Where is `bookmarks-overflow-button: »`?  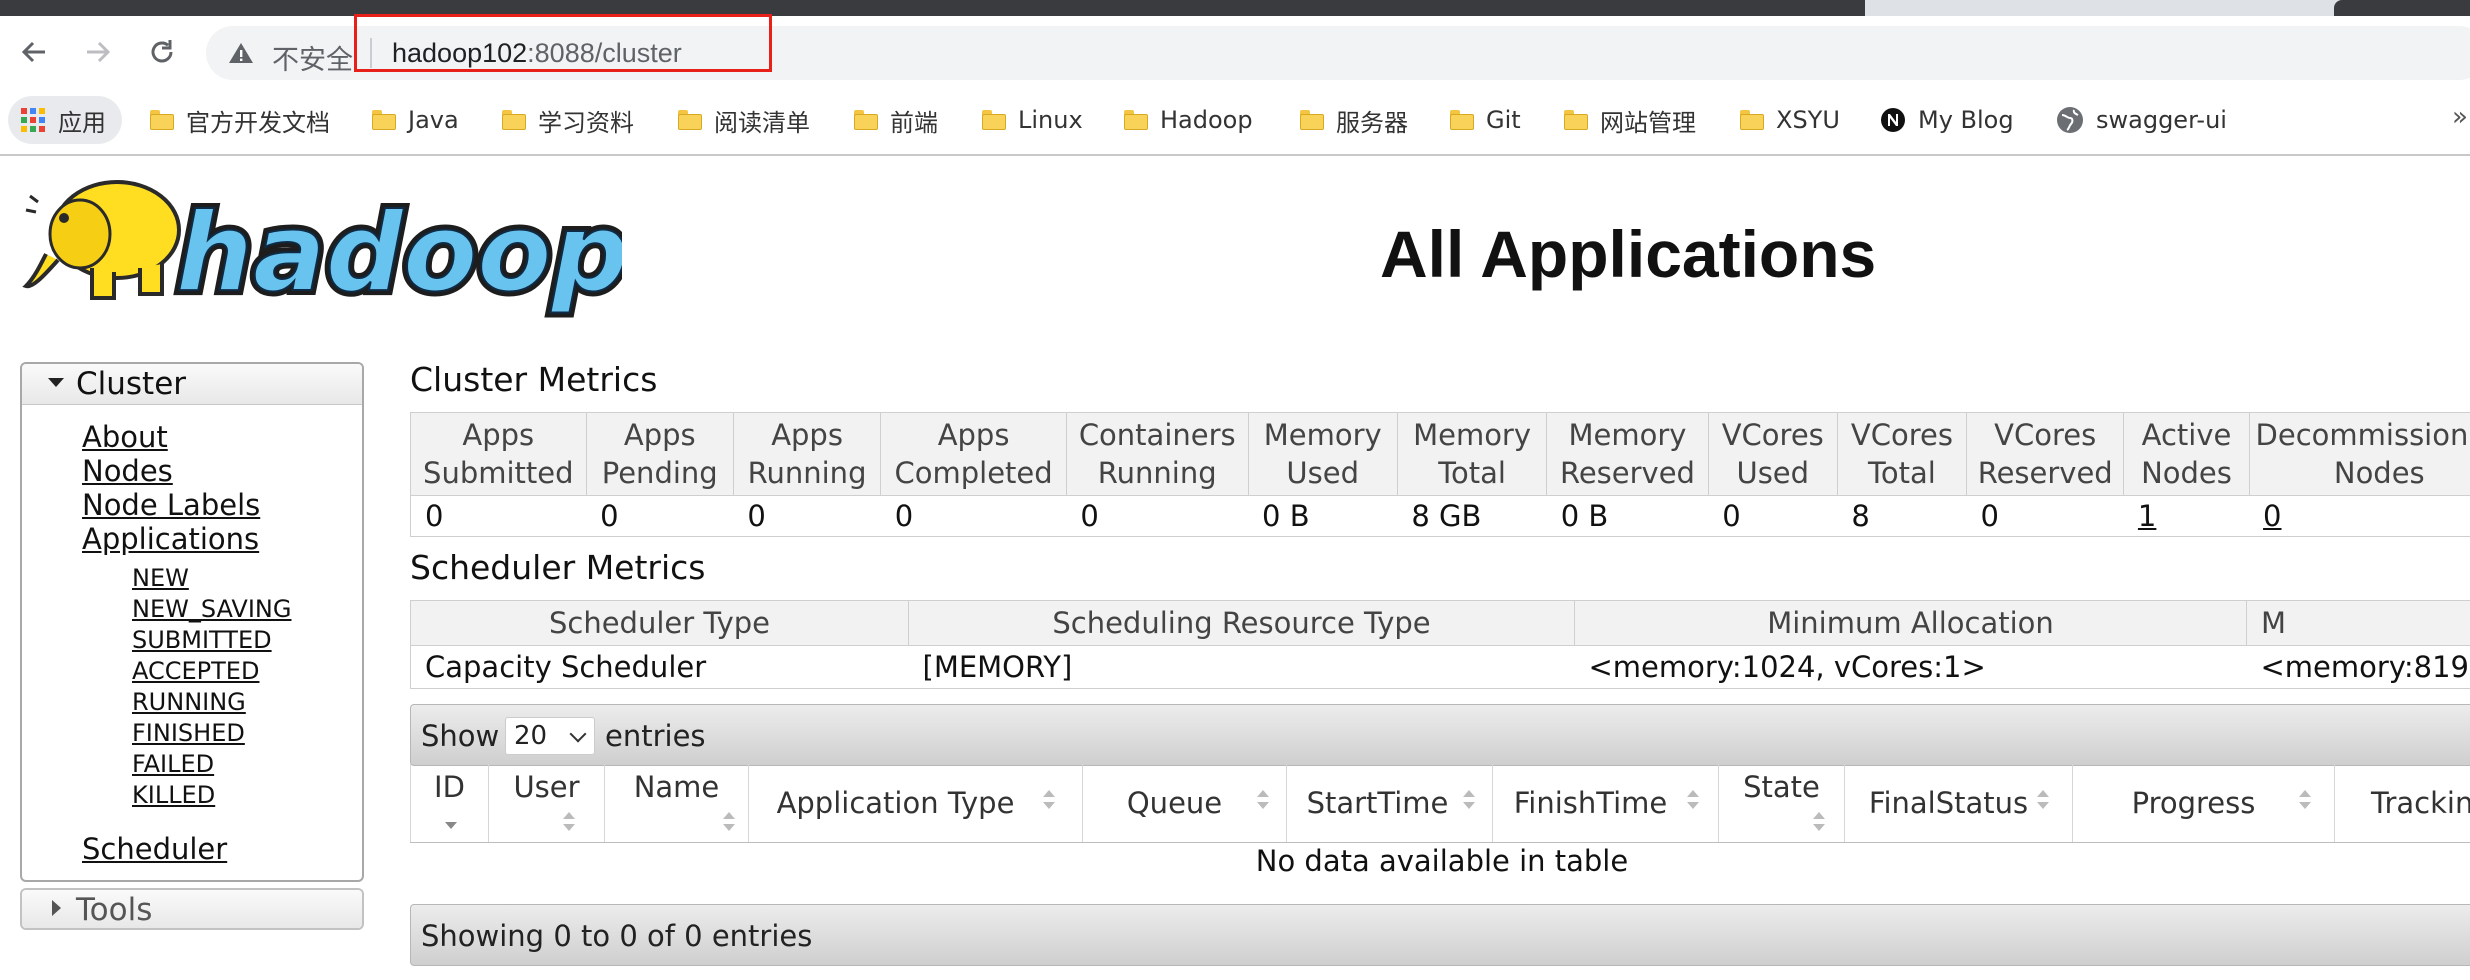
bookmarks-overflow-button: » is located at coordinates (2460, 117).